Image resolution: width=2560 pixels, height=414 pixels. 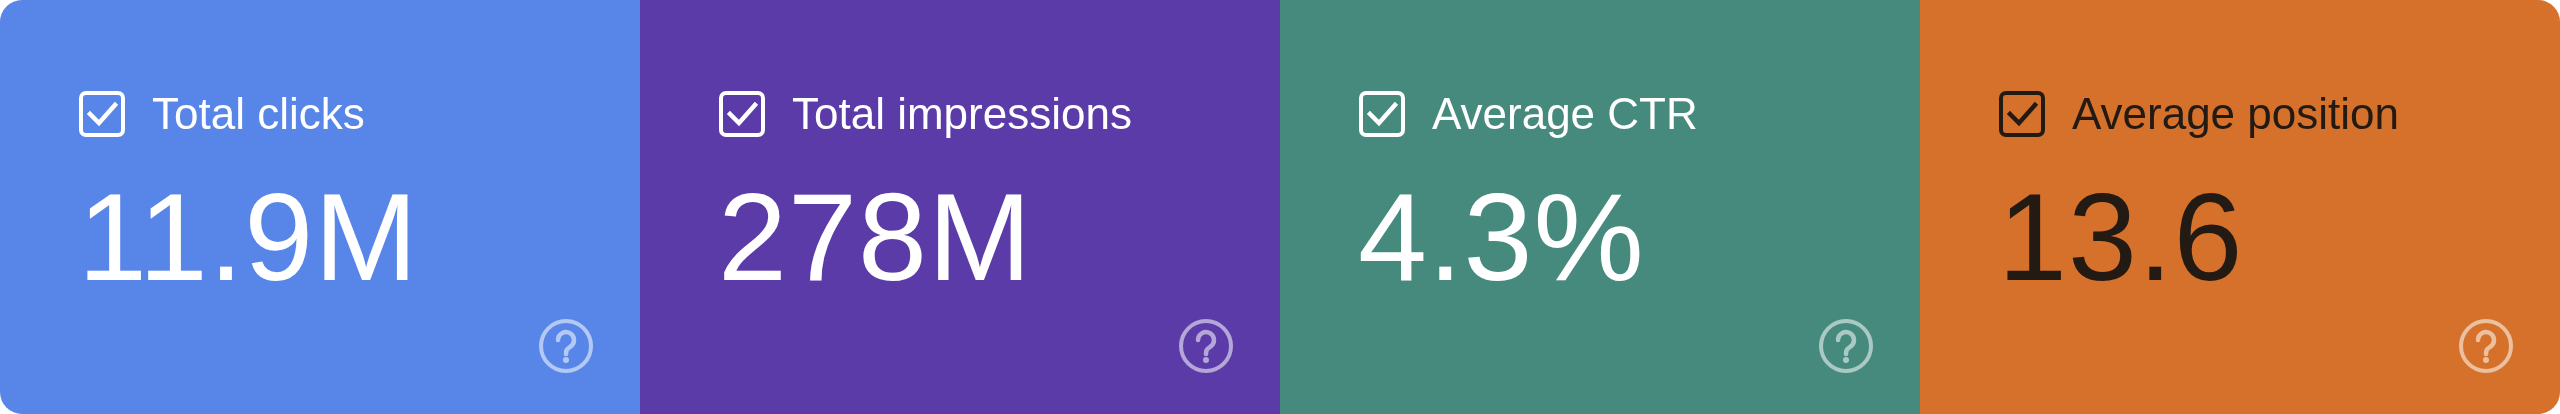 I want to click on metric-value: 278M, so click(x=875, y=237).